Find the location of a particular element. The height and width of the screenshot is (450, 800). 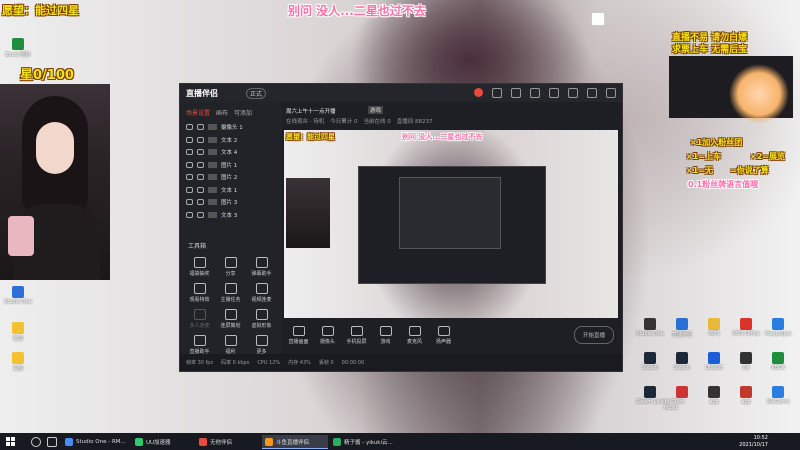

desktop-icon: ew is located at coordinates (746, 361).